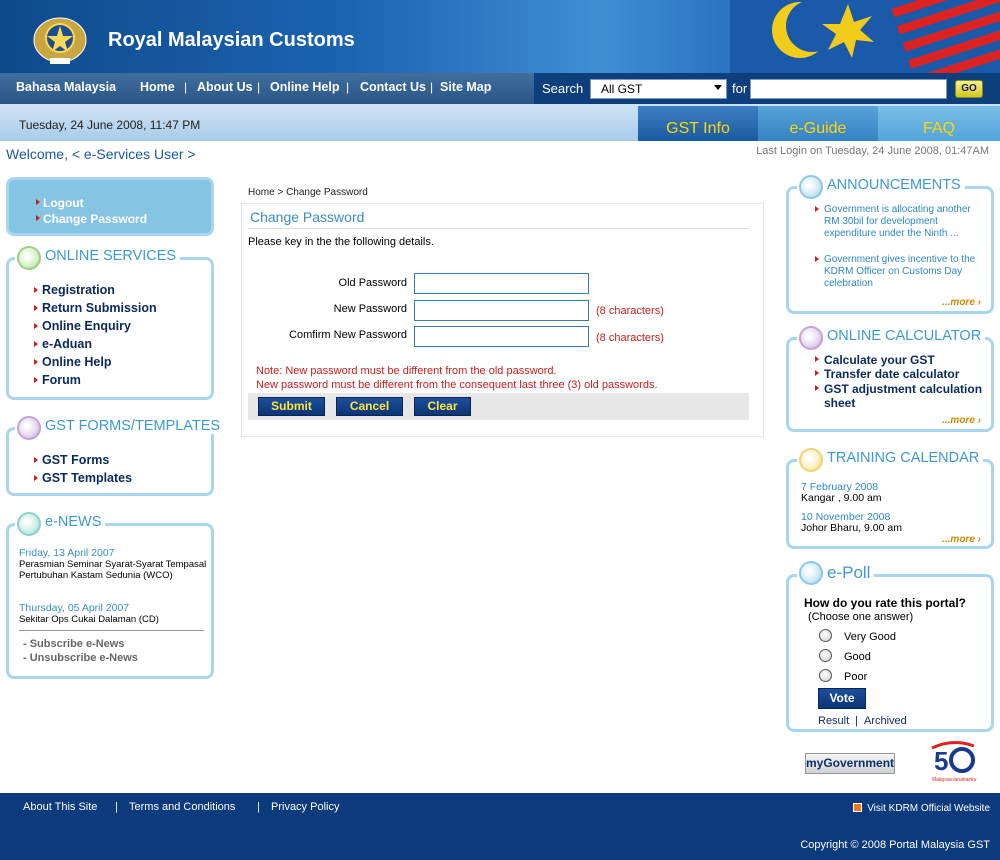 Image resolution: width=1000 pixels, height=860 pixels. Describe the element at coordinates (182, 807) in the screenshot. I see `footer-terms-link: Terms and Conditions` at that location.